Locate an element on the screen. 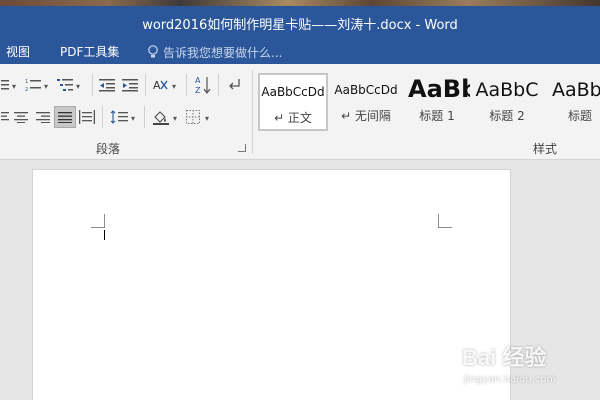 The image size is (600, 400). align-right-icon is located at coordinates (43, 117).